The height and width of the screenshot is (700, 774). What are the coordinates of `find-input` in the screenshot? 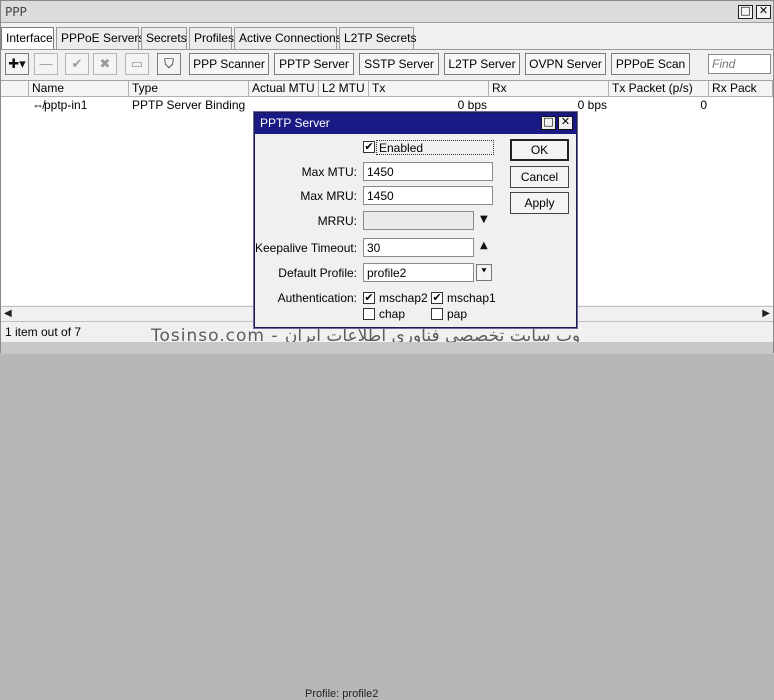 It's located at (739, 64).